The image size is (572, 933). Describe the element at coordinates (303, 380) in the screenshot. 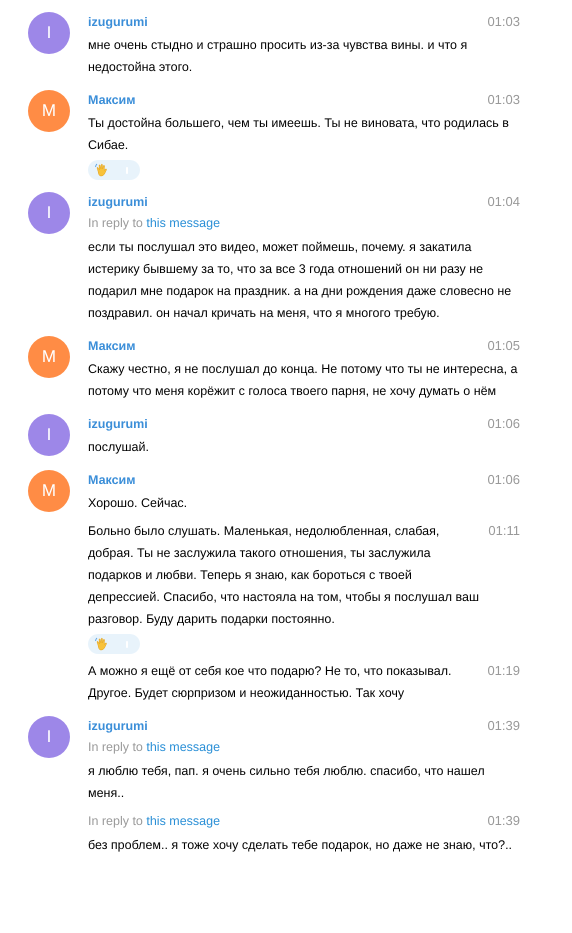

I see `message-text: Скажу честно, я не послушал до конца. Не потому что ты не интересна, а потому что меня корёжит с голоса твоего парня, не хочу думать о нём` at that location.